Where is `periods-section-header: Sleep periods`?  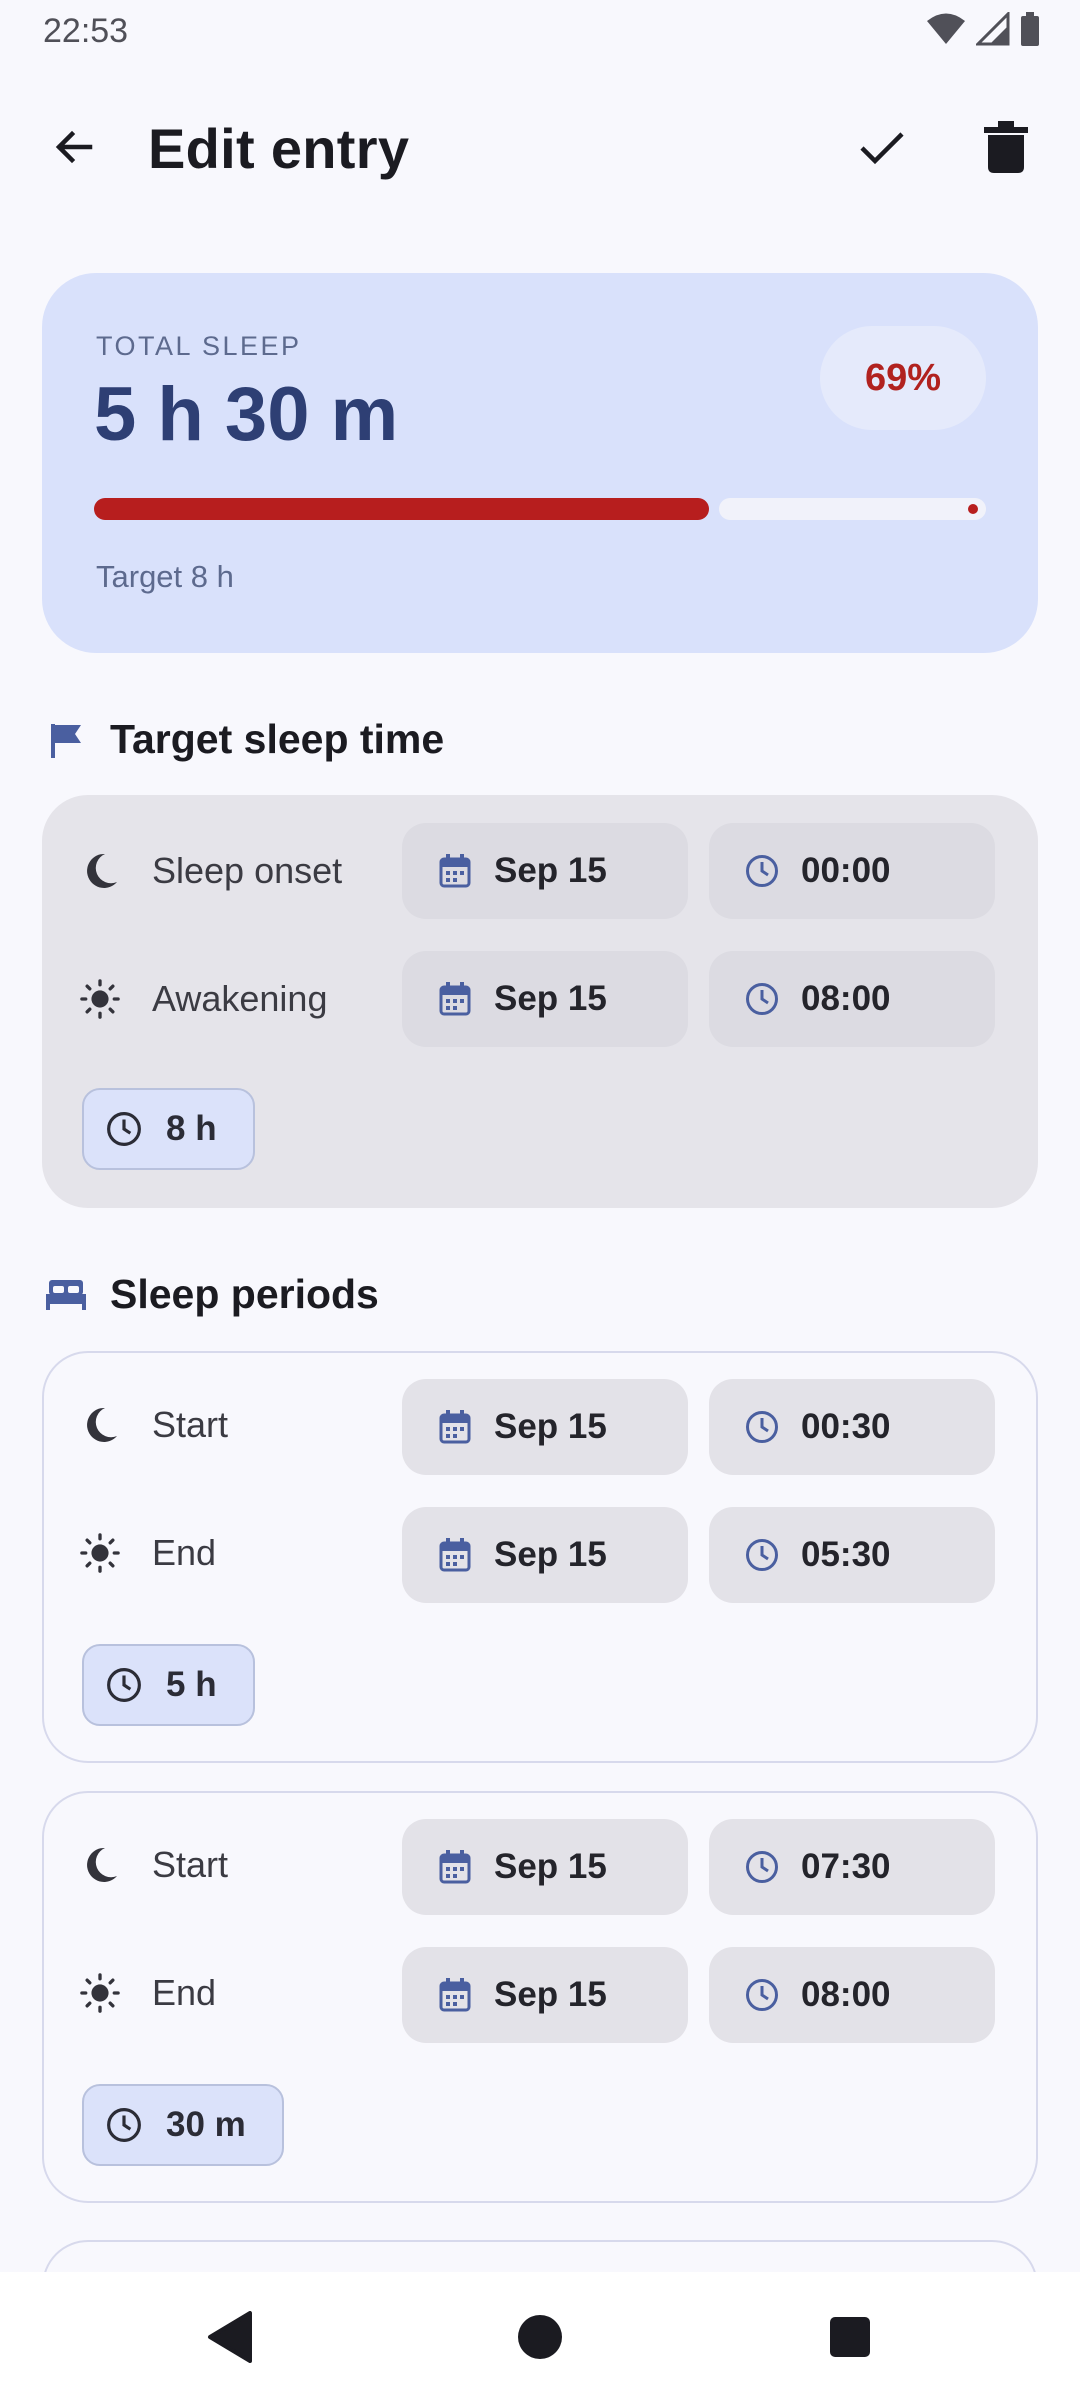
periods-section-header: Sleep periods is located at coordinates (212, 1294).